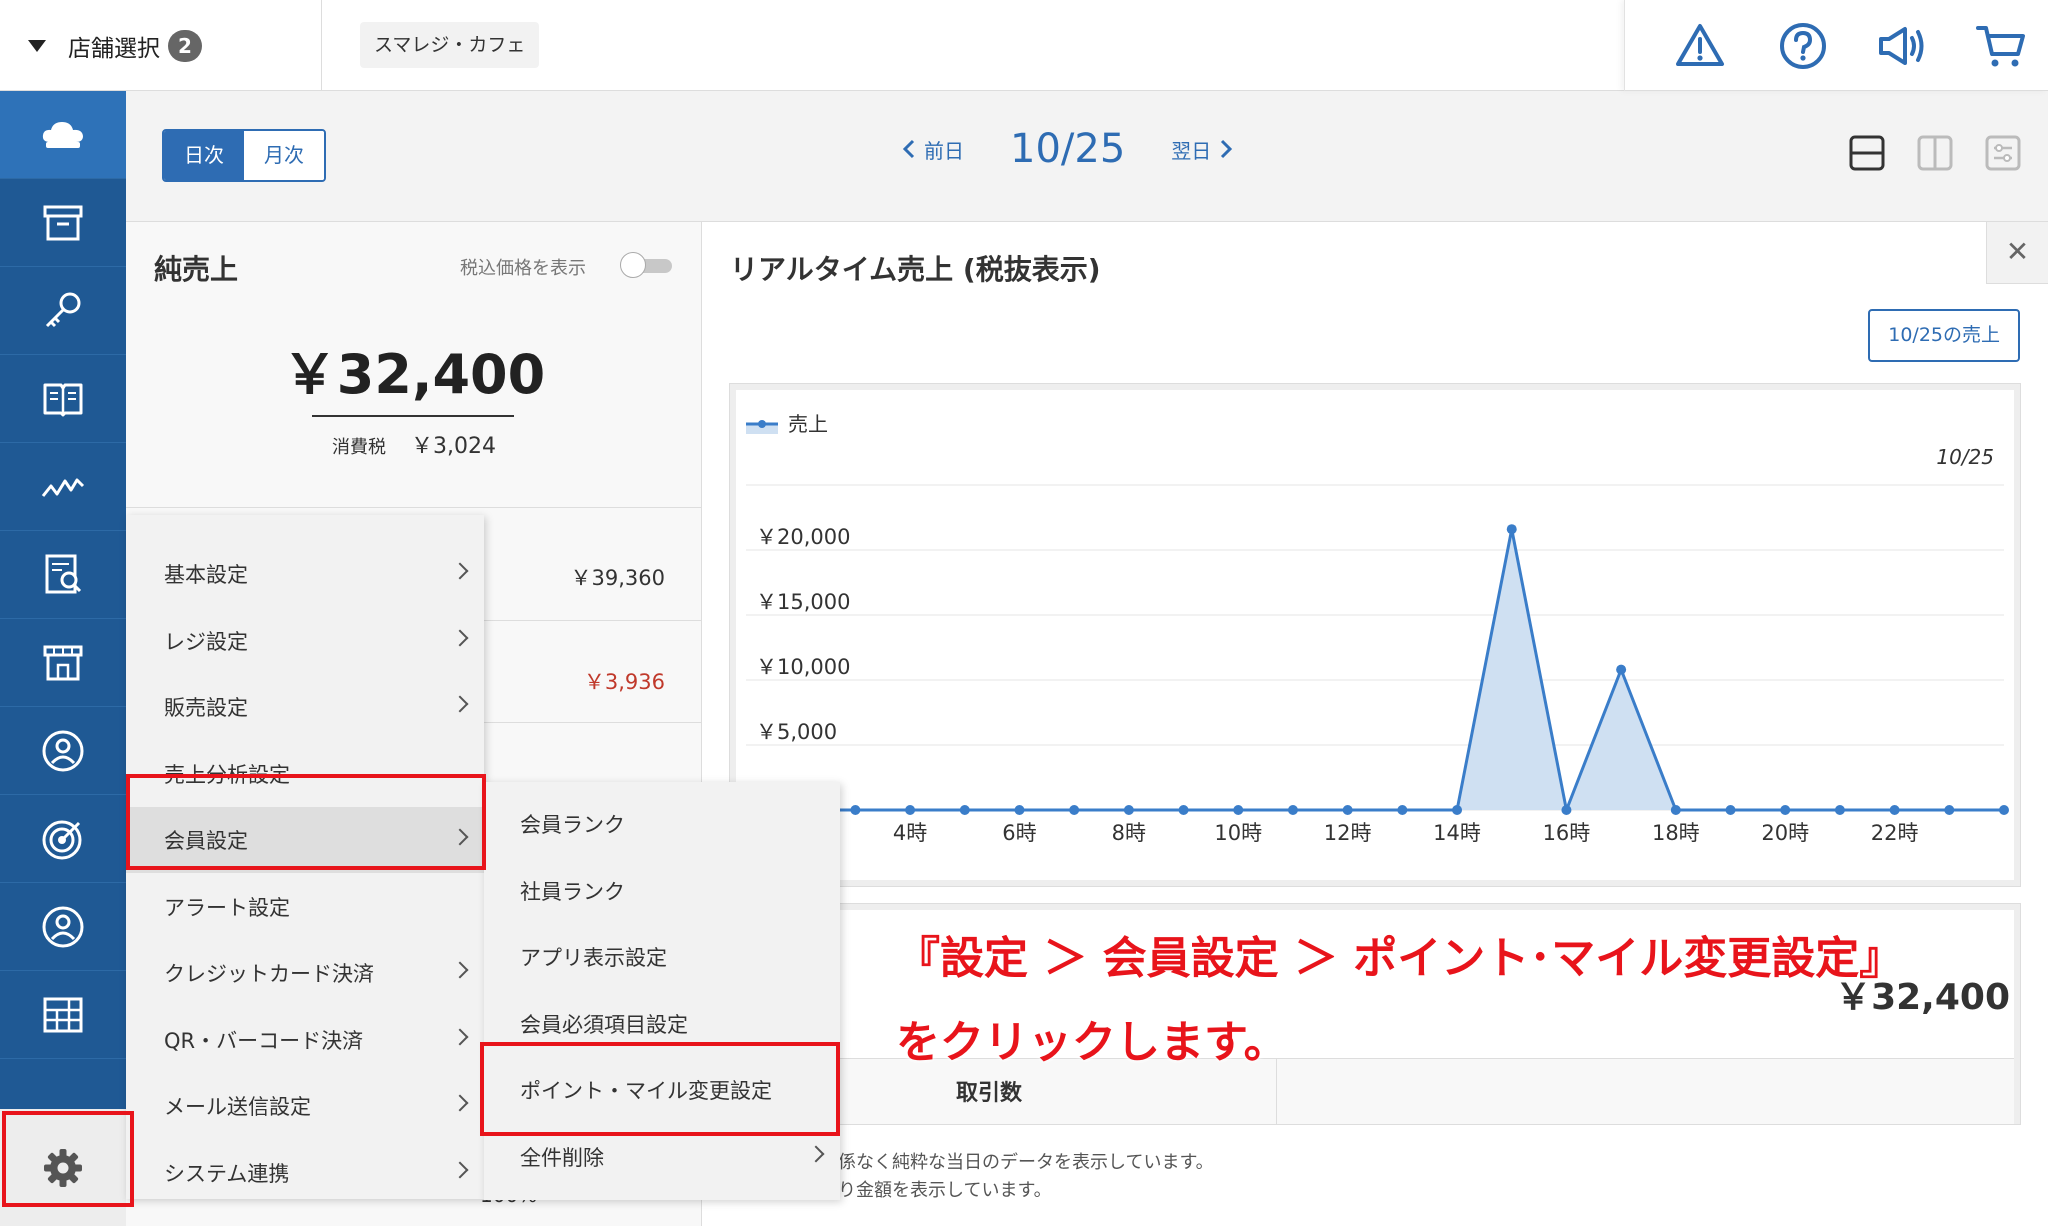 Image resolution: width=2048 pixels, height=1226 pixels. I want to click on row2-value: ￥3,936, so click(624, 682).